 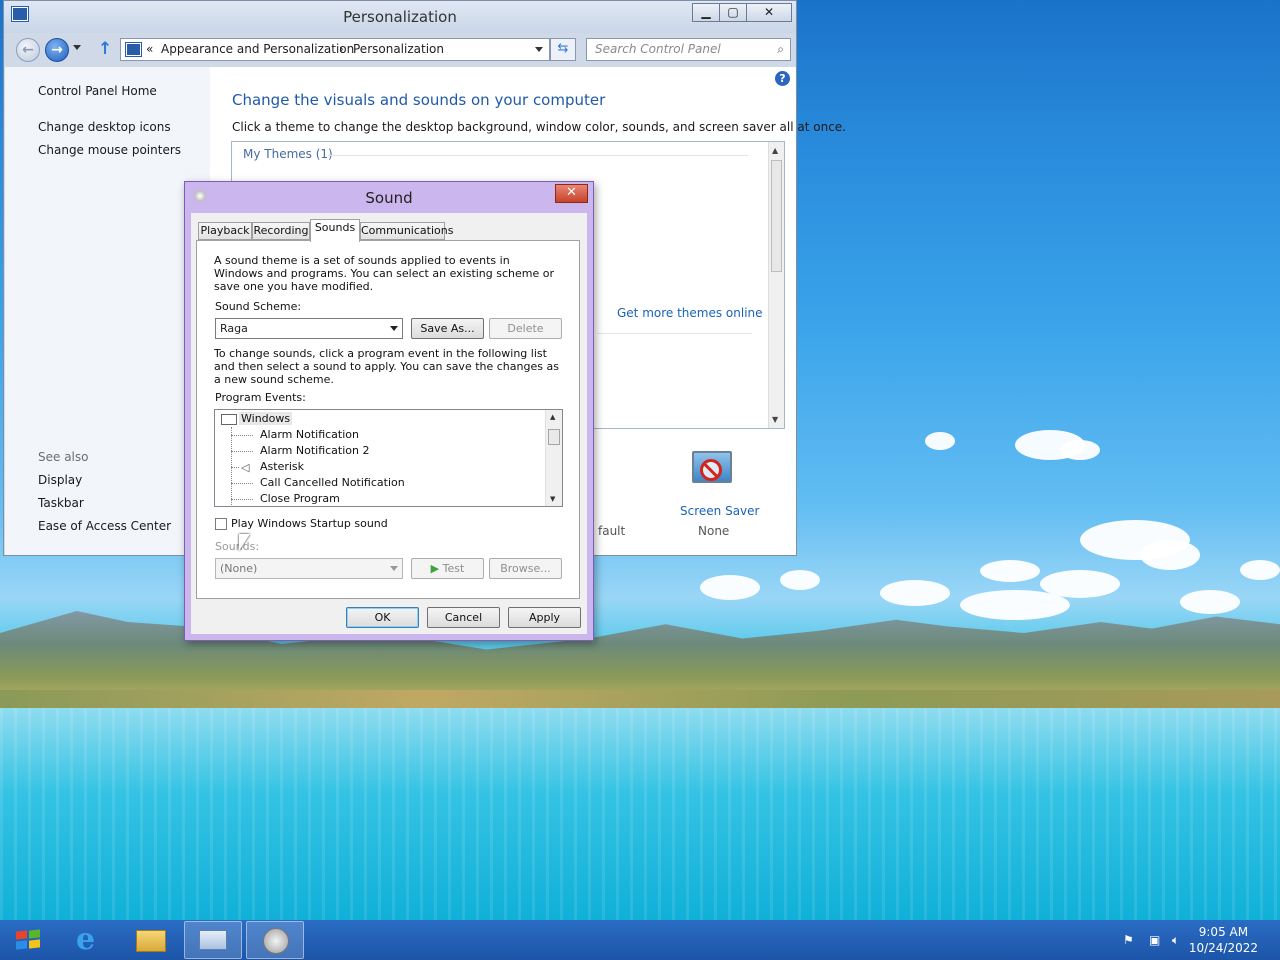 I want to click on sidebar-item-taskbar: Taskbar, so click(x=61, y=503).